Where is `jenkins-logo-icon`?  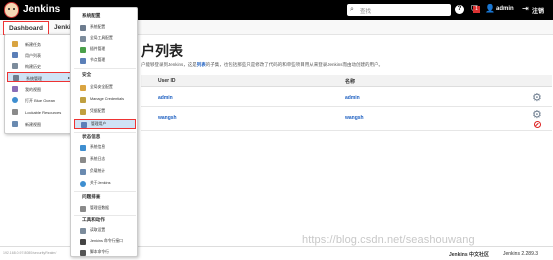 jenkins-logo-icon is located at coordinates (11, 10).